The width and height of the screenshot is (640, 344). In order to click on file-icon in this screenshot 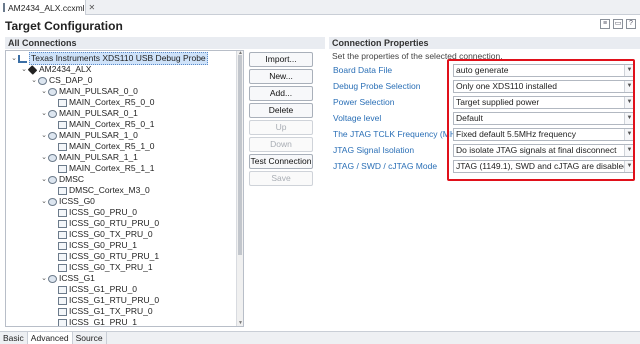, I will do `click(4, 7)`.